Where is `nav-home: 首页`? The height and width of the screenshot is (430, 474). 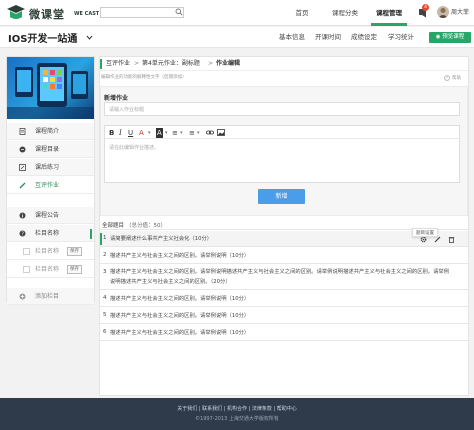 nav-home: 首页 is located at coordinates (302, 13).